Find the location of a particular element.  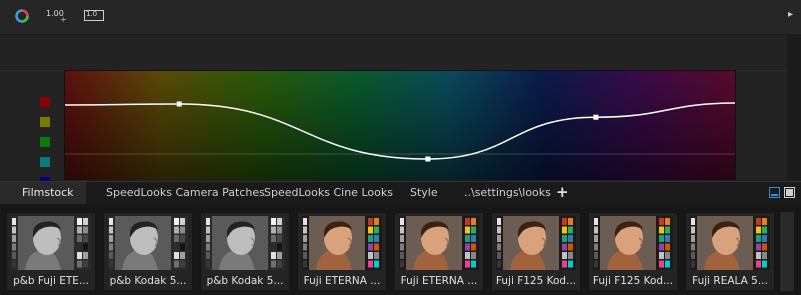

tab-speedlooks-cine-looks: SpeedLooks Cine Looks is located at coordinates (328, 193).